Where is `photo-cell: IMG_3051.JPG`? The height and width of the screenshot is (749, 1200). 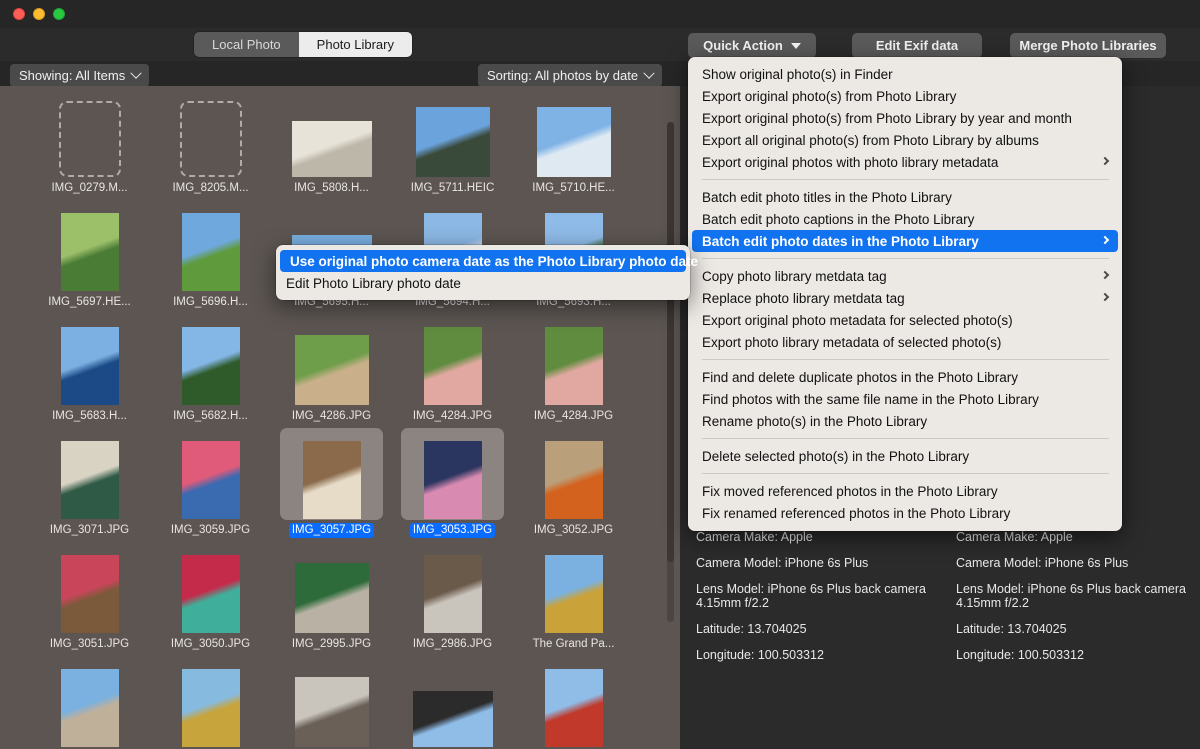
photo-cell: IMG_3051.JPG is located at coordinates (89, 599).